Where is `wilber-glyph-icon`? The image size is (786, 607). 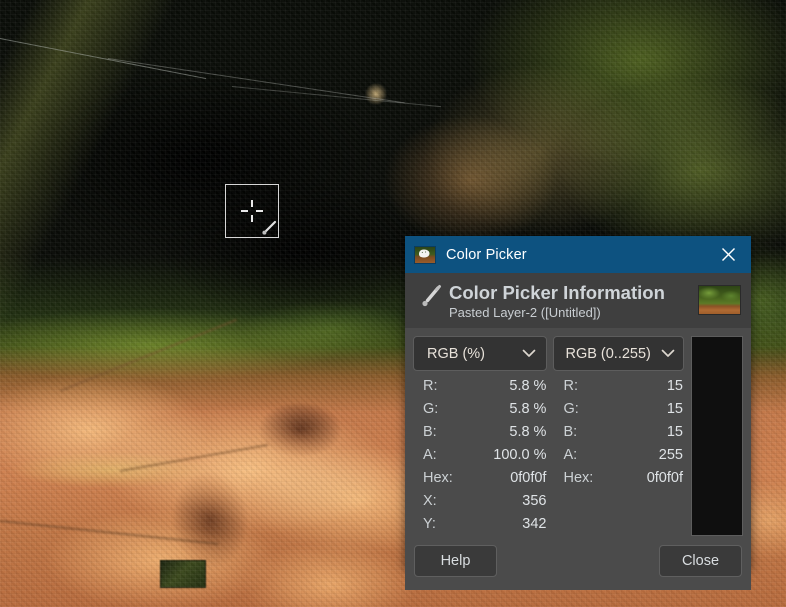 wilber-glyph-icon is located at coordinates (424, 253).